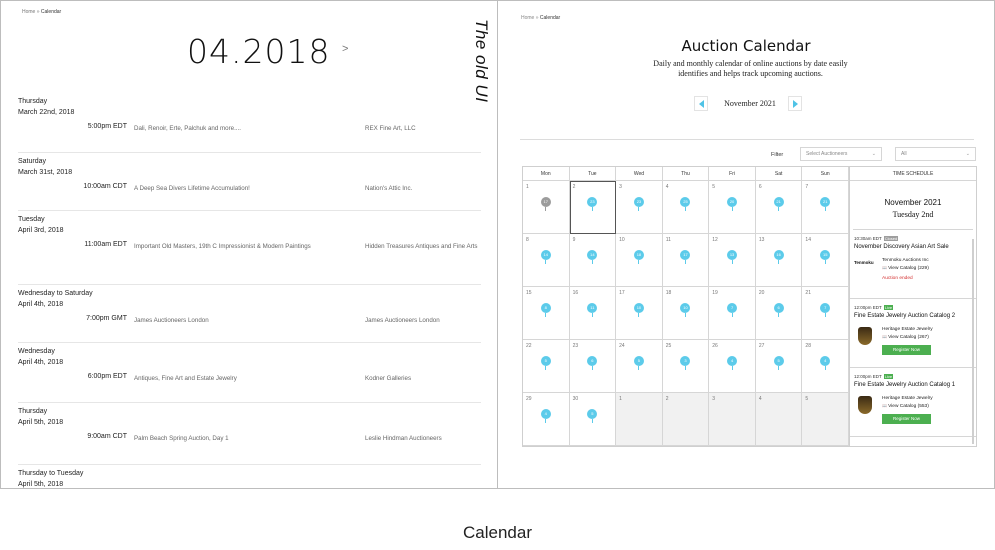 The height and width of the screenshot is (550, 995). Describe the element at coordinates (422, 438) in the screenshot. I see `event-auction-house: Leslie Hindman Auctioneers` at that location.